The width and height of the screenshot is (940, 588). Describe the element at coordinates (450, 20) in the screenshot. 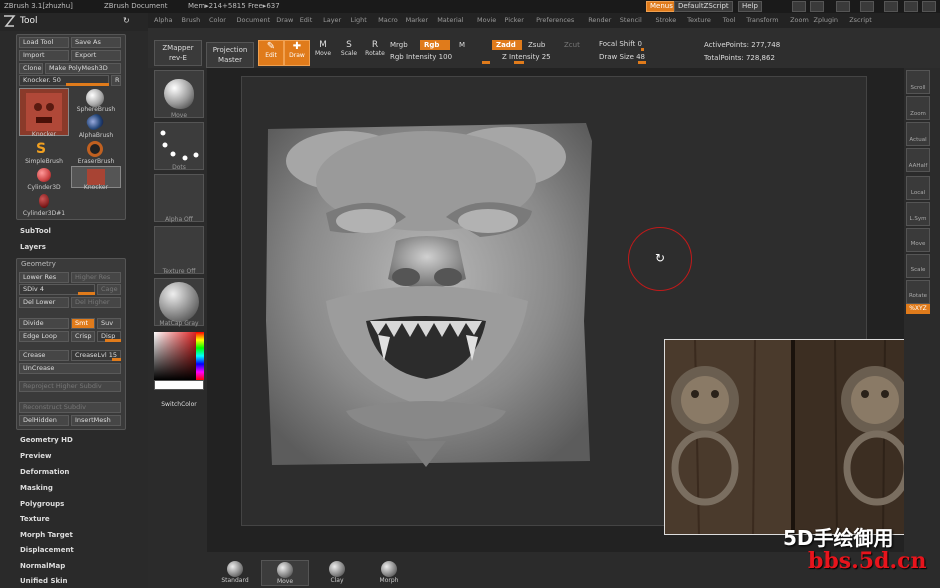

I see `menu-material: Material` at that location.